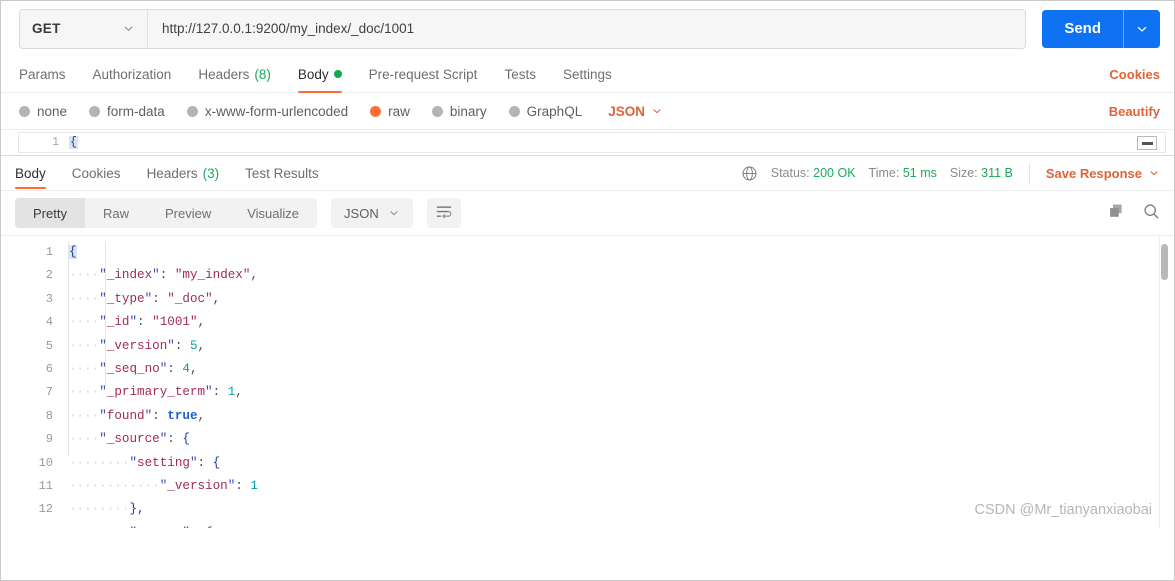  What do you see at coordinates (587, 416) in the screenshot?
I see `code-line: 8 ····"found": true,` at bounding box center [587, 416].